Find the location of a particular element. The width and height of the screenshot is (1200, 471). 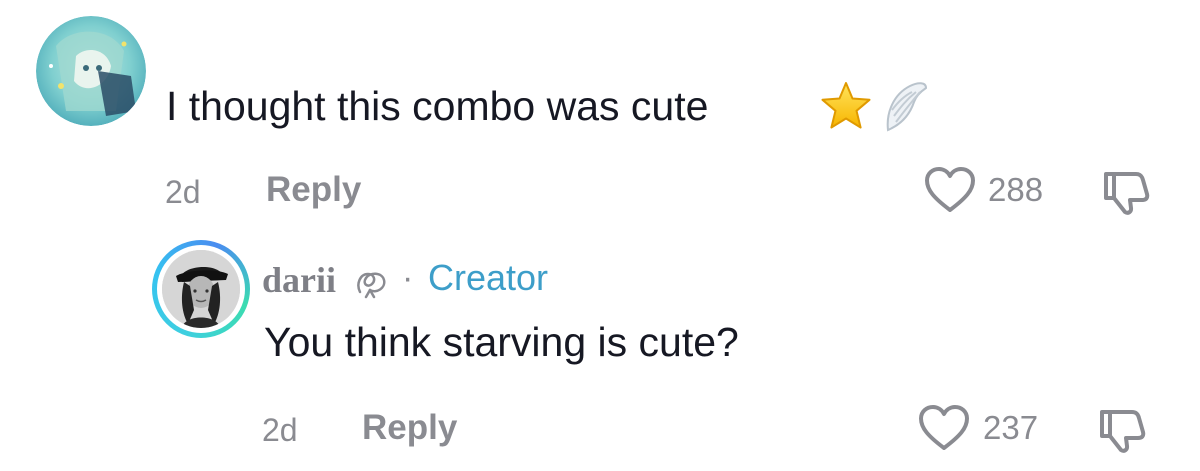

reply-timestamp: 2d is located at coordinates (280, 430).